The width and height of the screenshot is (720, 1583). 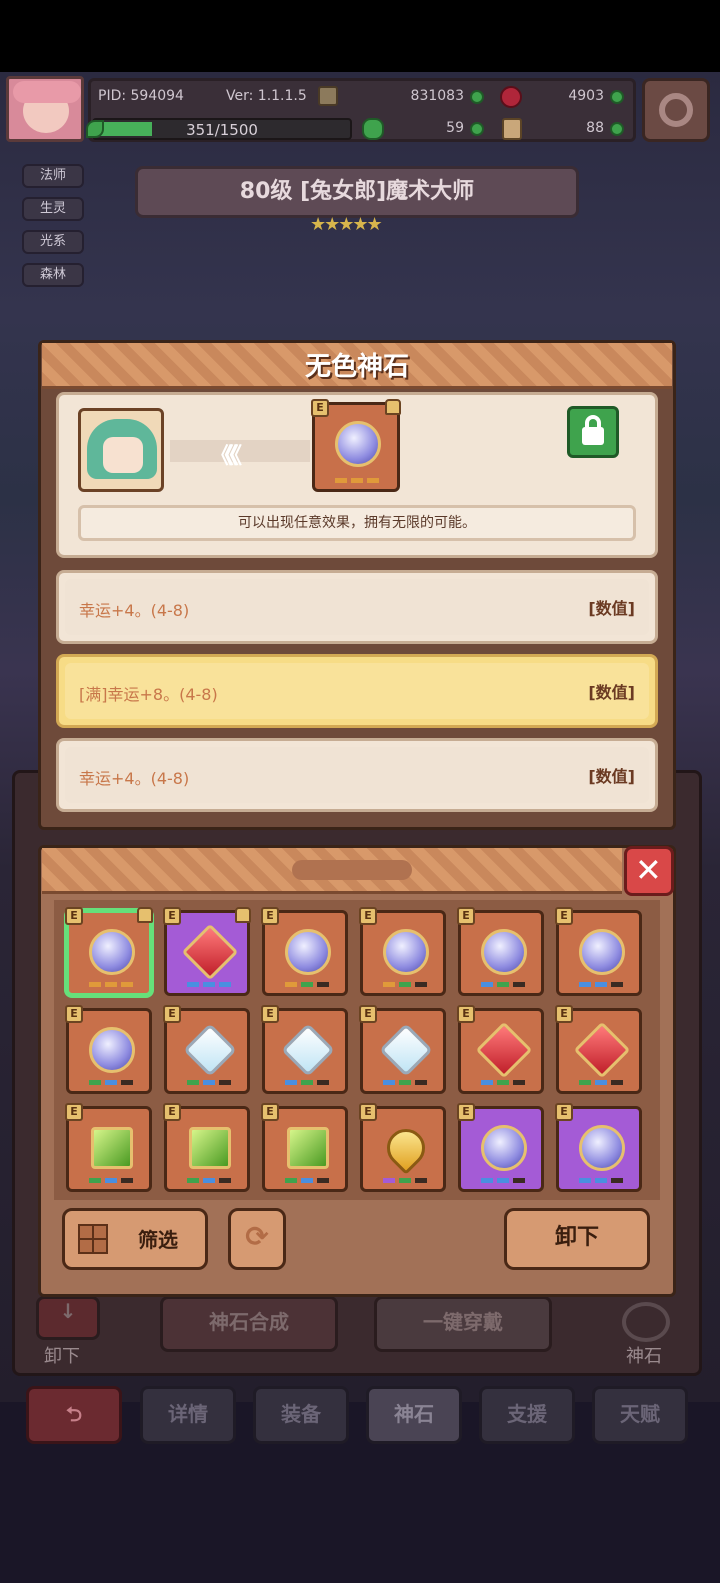 What do you see at coordinates (414, 1415) in the screenshot?
I see `nav-stones: 神石` at bounding box center [414, 1415].